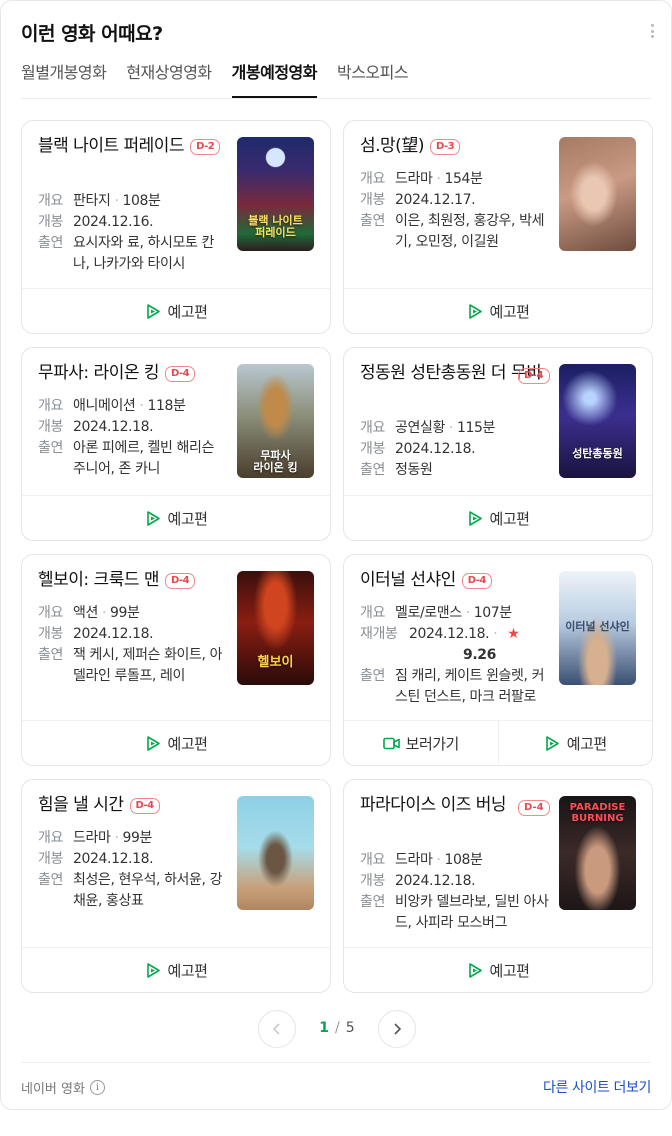 This screenshot has height=1136, width=672. I want to click on runtime-value: 118분, so click(166, 406).